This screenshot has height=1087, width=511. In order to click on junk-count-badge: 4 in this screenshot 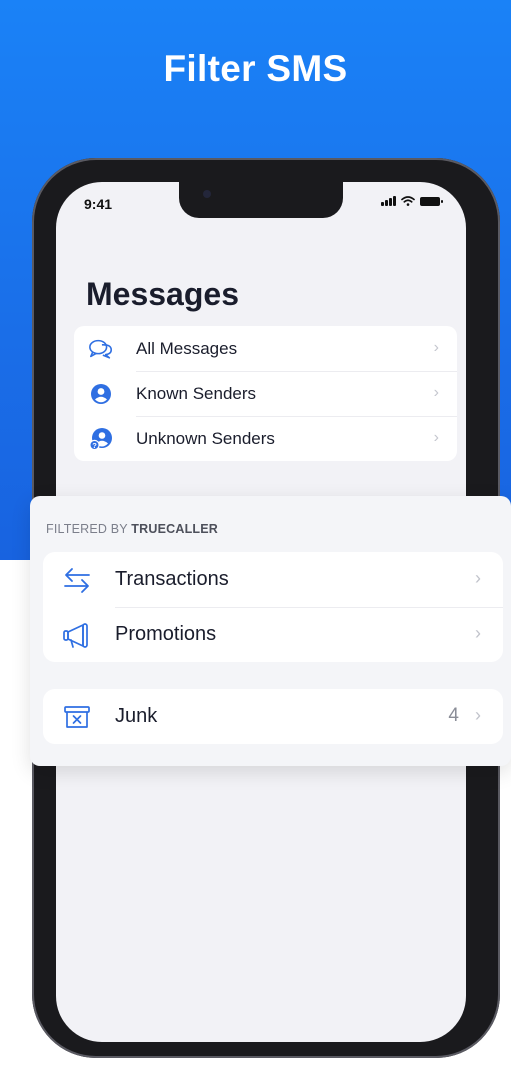, I will do `click(453, 715)`.